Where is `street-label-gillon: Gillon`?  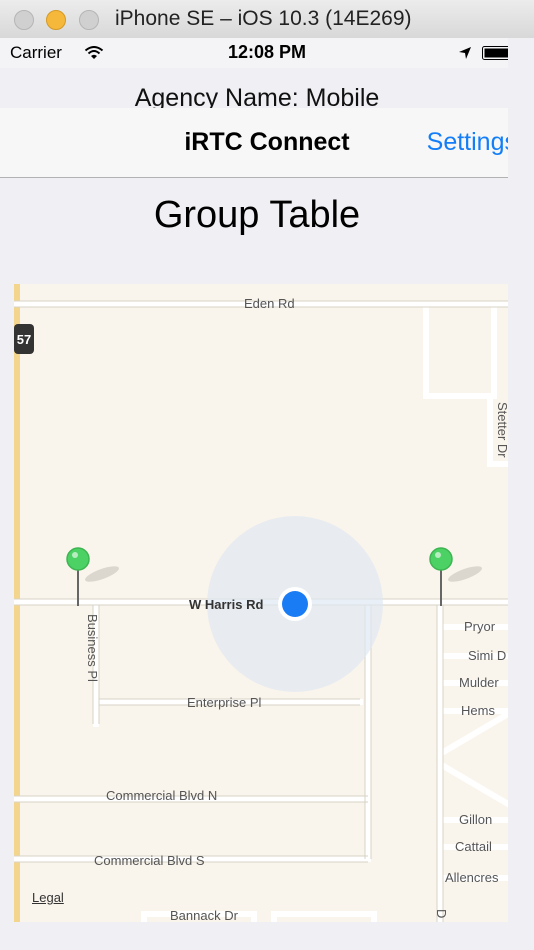
street-label-gillon: Gillon is located at coordinates (475, 819).